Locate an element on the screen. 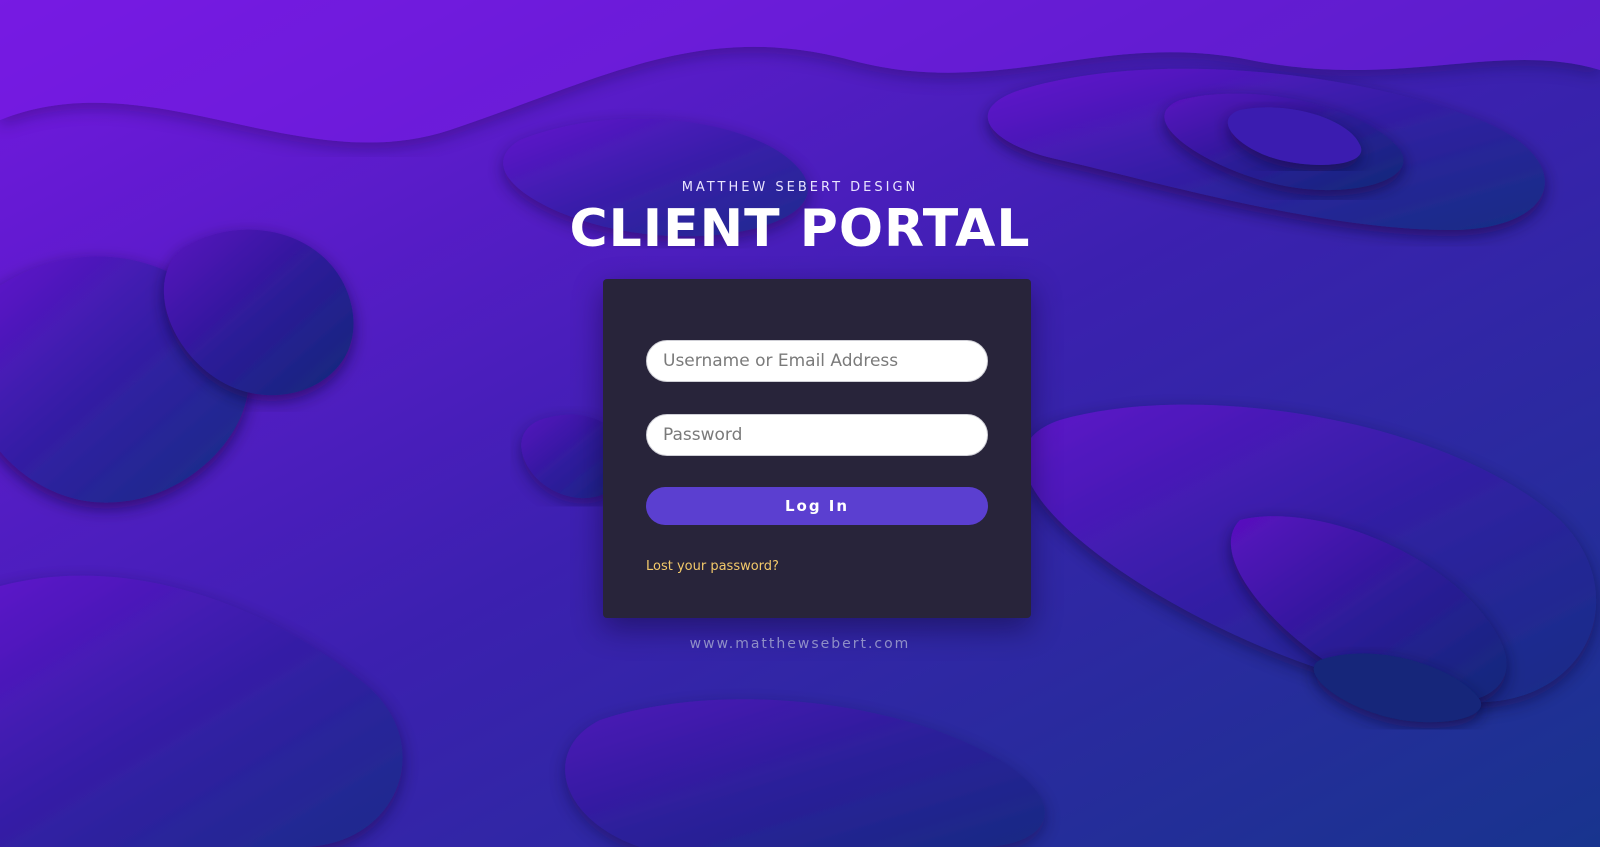  login-button: Log In is located at coordinates (817, 506).